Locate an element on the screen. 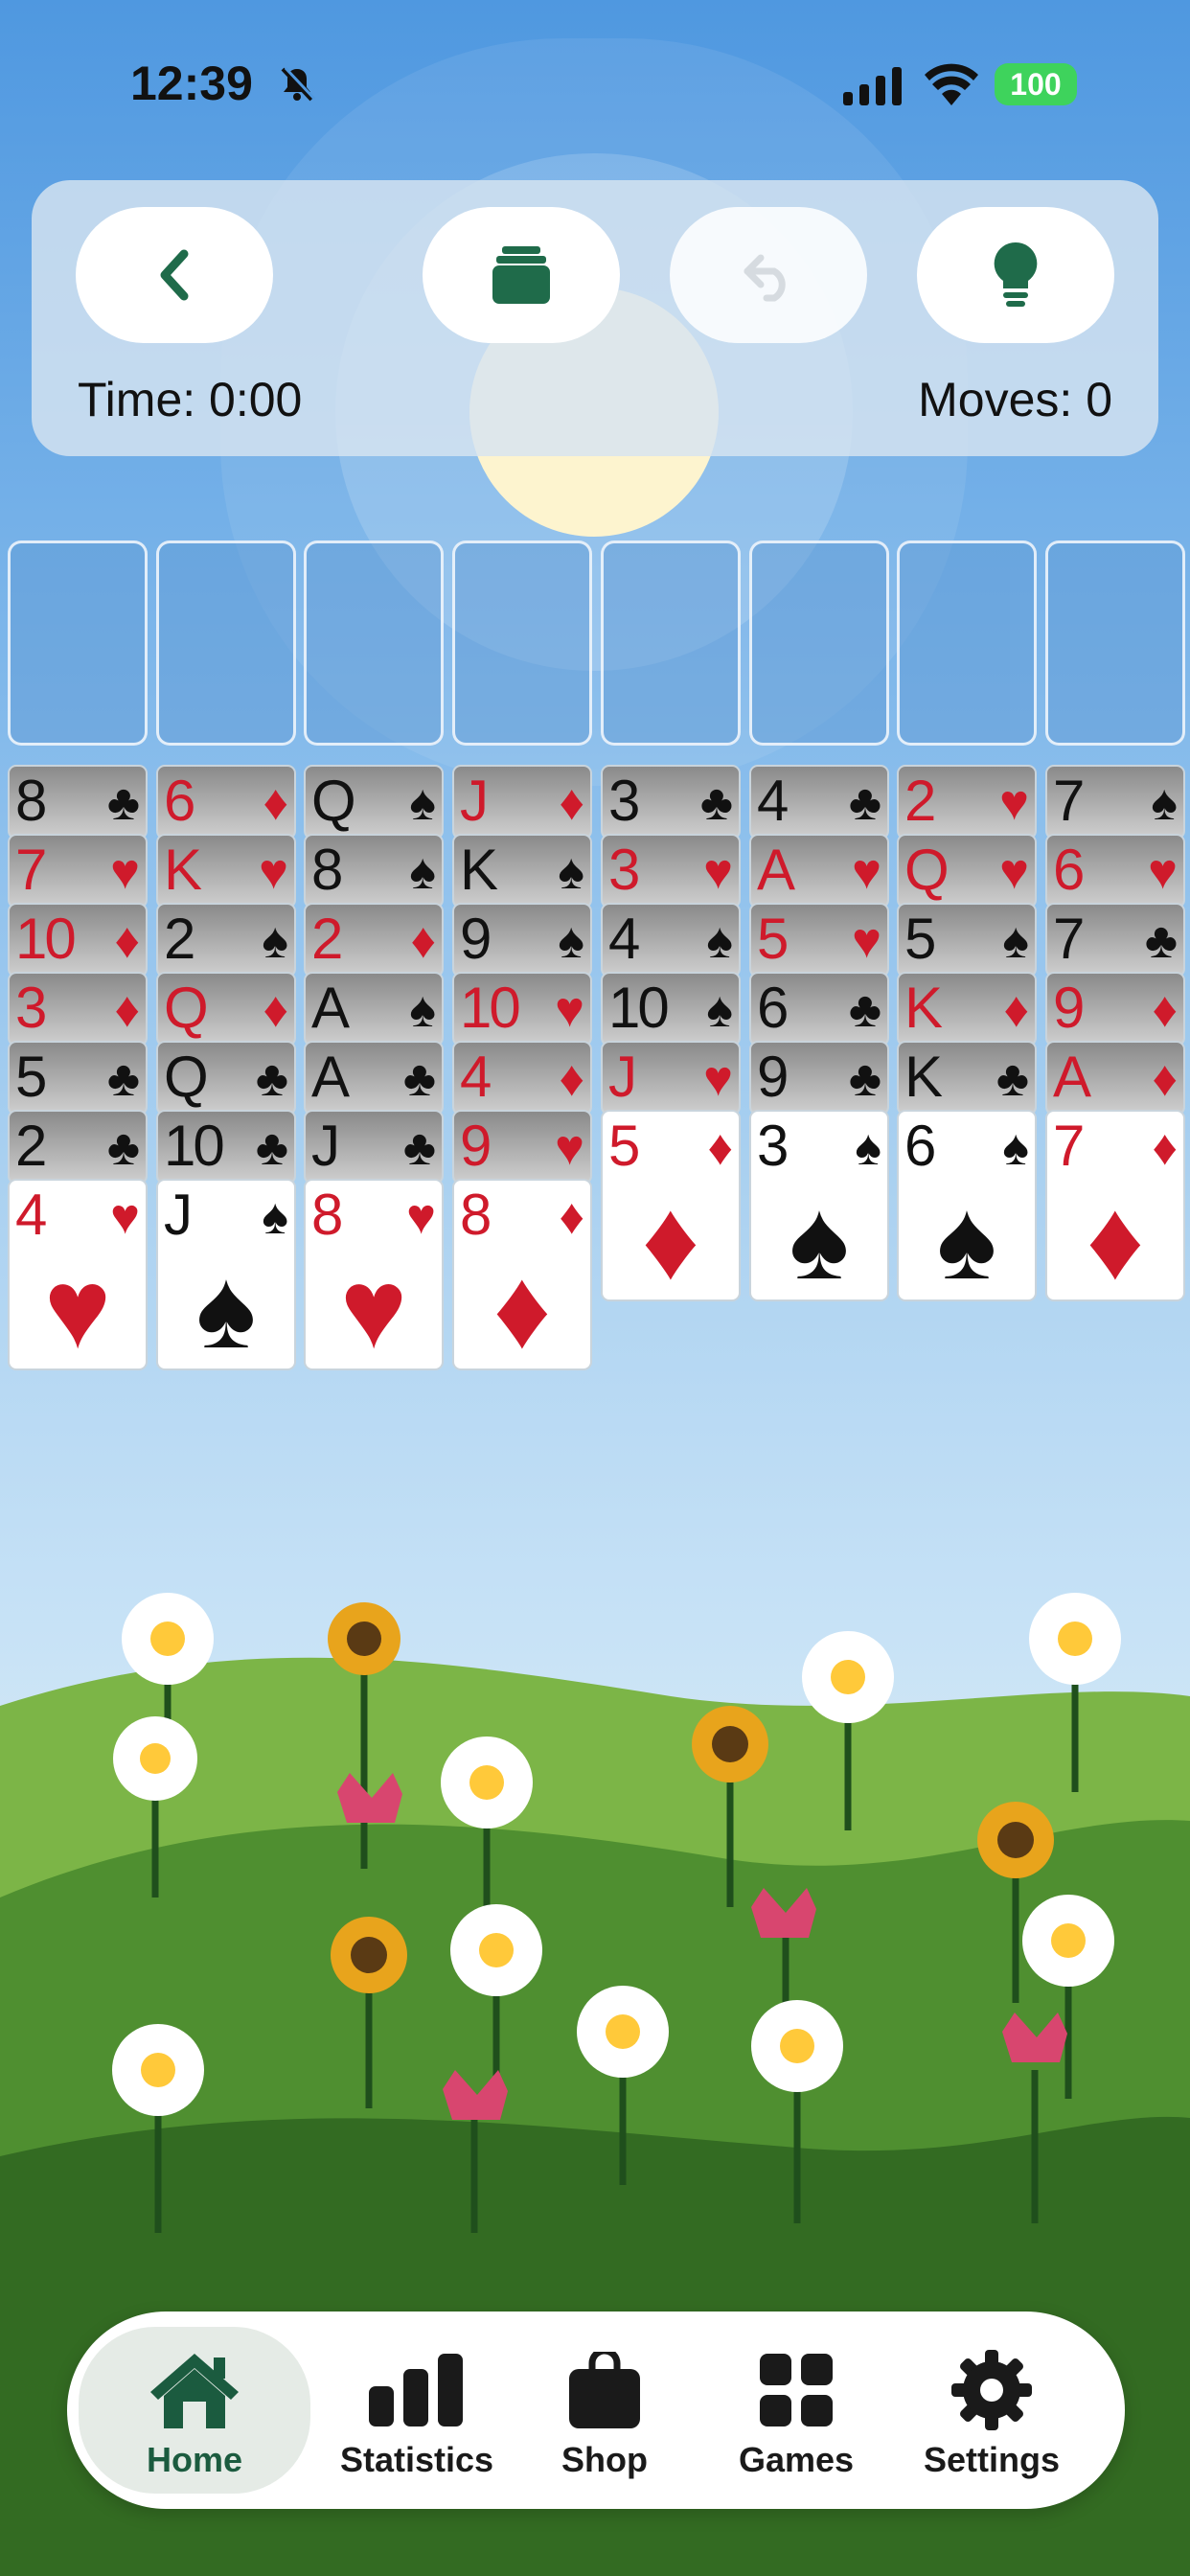 The width and height of the screenshot is (1190, 2576). deal-deck-button is located at coordinates (522, 275).